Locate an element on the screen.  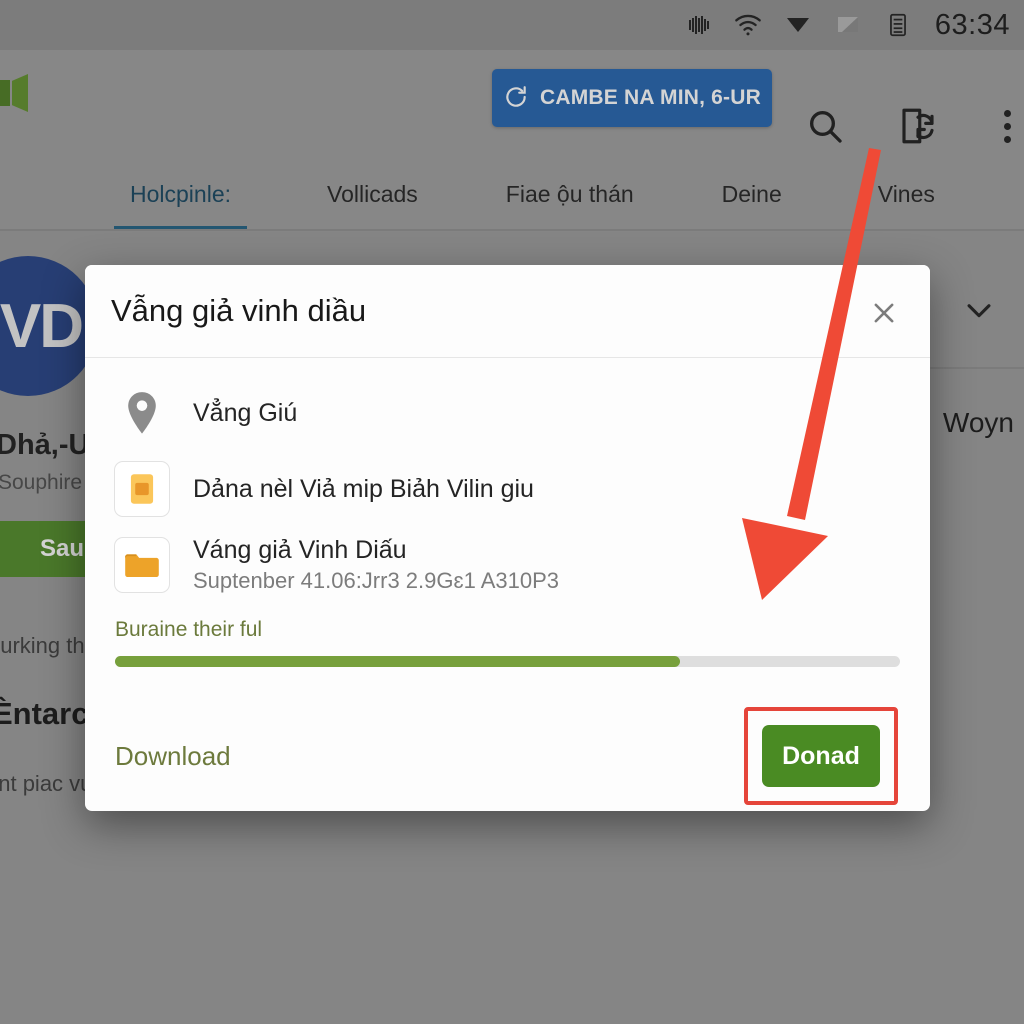
signal-icon is located at coordinates (798, 25).